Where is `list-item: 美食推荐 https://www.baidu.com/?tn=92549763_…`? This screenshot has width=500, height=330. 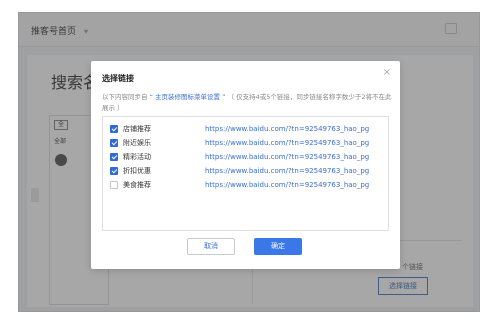
list-item: 美食推荐 https://www.baidu.com/?tn=92549763_… is located at coordinates (245, 186).